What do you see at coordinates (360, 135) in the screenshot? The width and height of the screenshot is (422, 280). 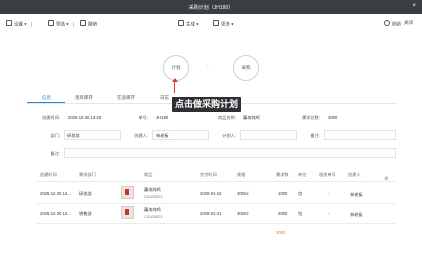 I see `remark-field` at bounding box center [360, 135].